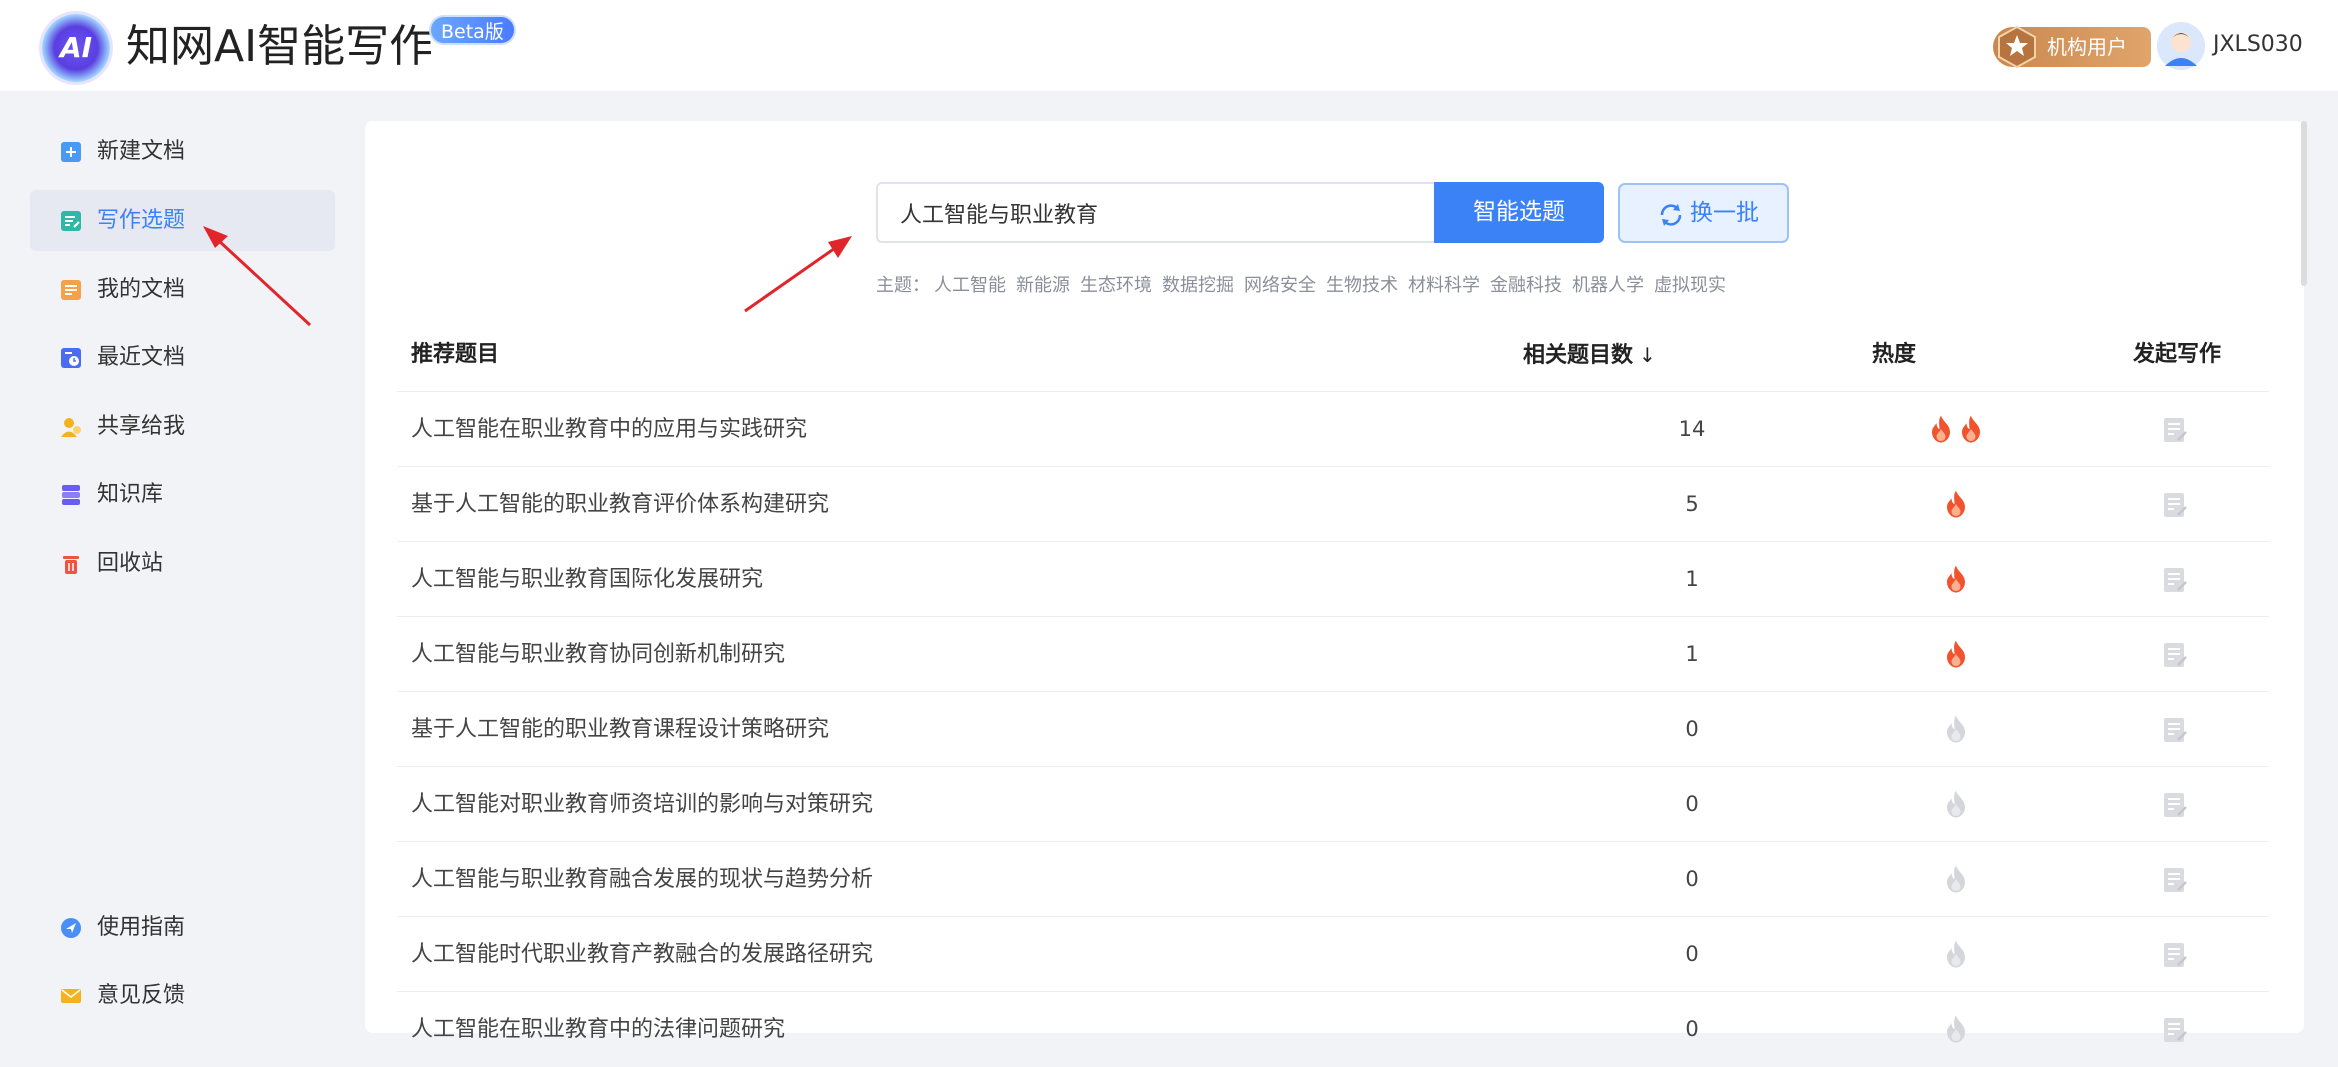 The image size is (2338, 1067). I want to click on arrow-head, so click(840, 247).